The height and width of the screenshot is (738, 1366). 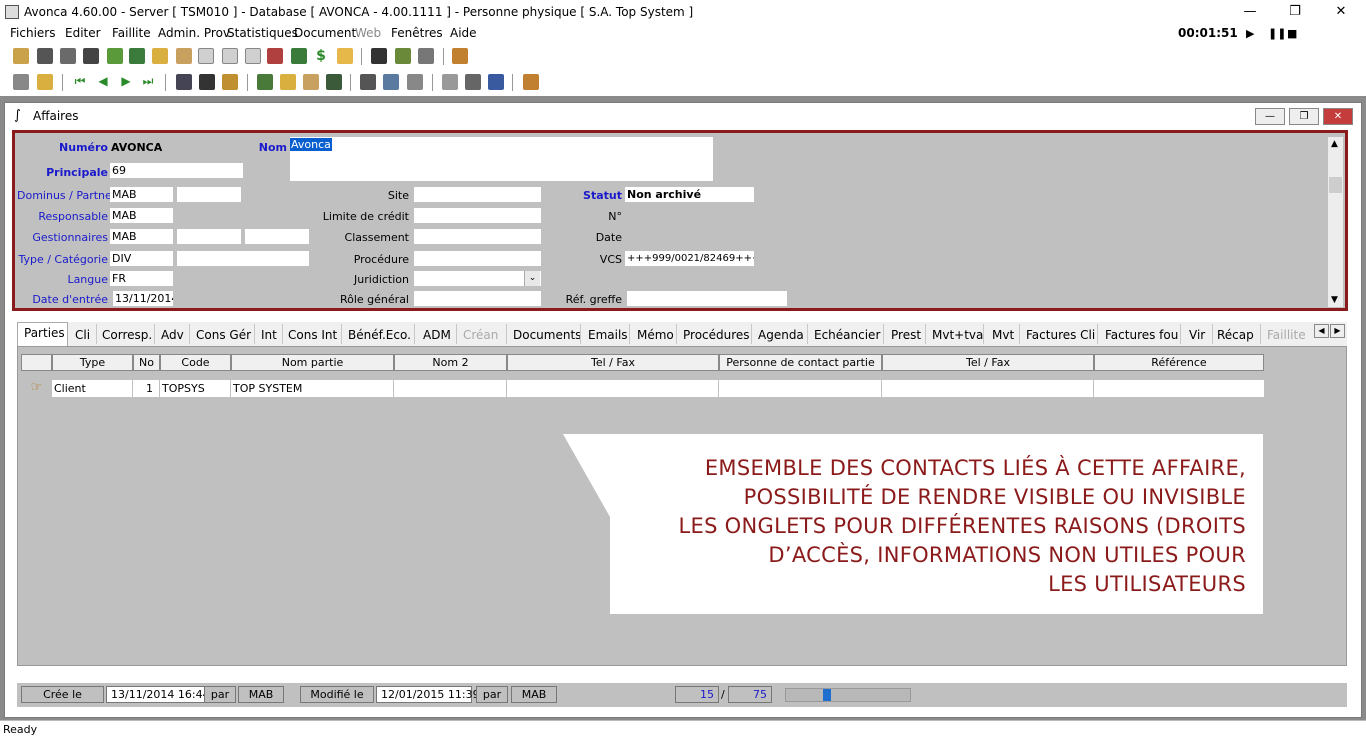 I want to click on links-icon, so click(x=21, y=56).